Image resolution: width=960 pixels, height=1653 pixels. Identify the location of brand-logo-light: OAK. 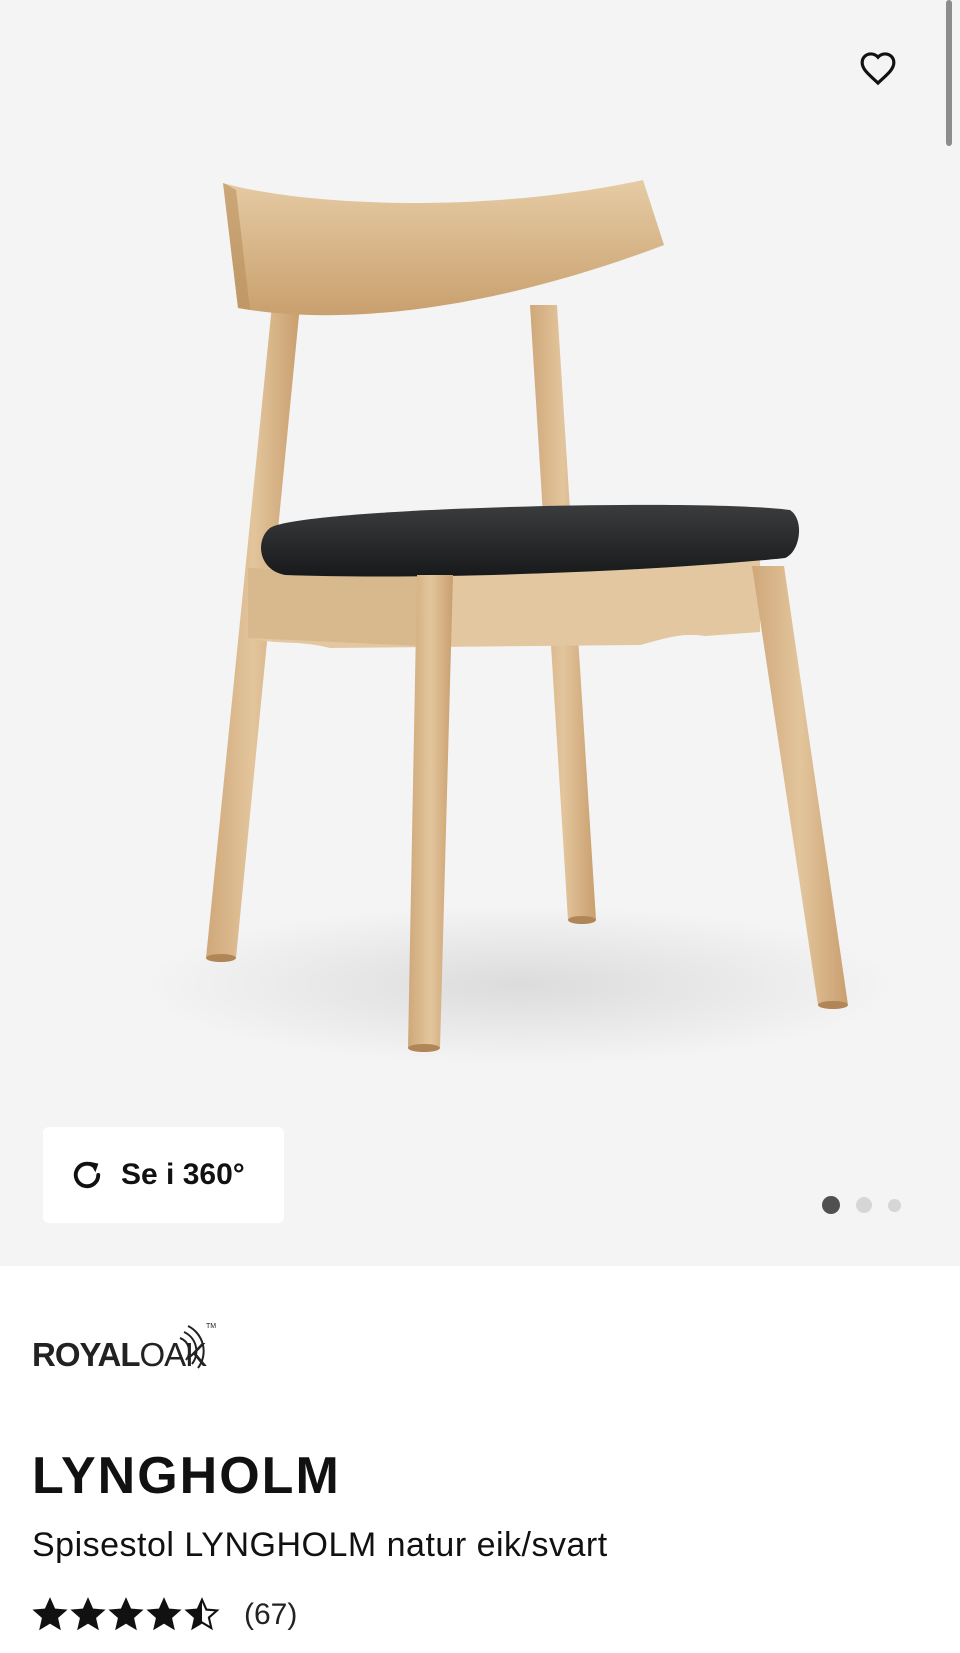
(173, 1354).